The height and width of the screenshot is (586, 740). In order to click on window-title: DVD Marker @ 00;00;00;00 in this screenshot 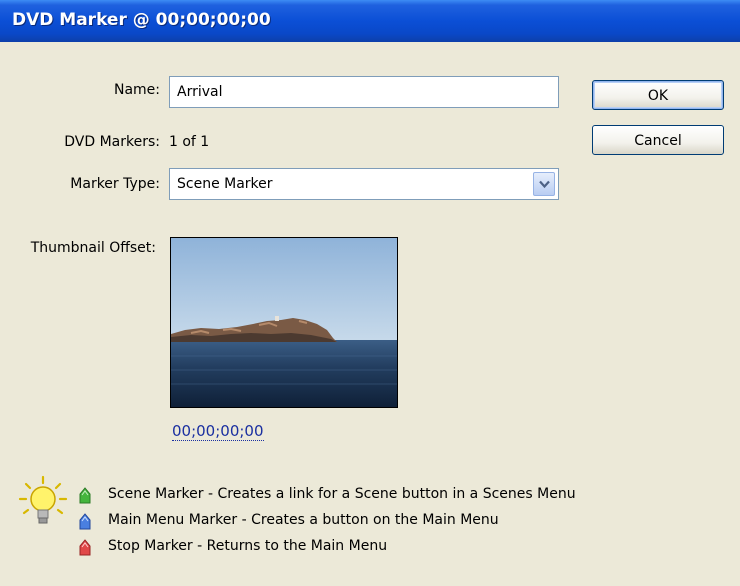, I will do `click(141, 20)`.